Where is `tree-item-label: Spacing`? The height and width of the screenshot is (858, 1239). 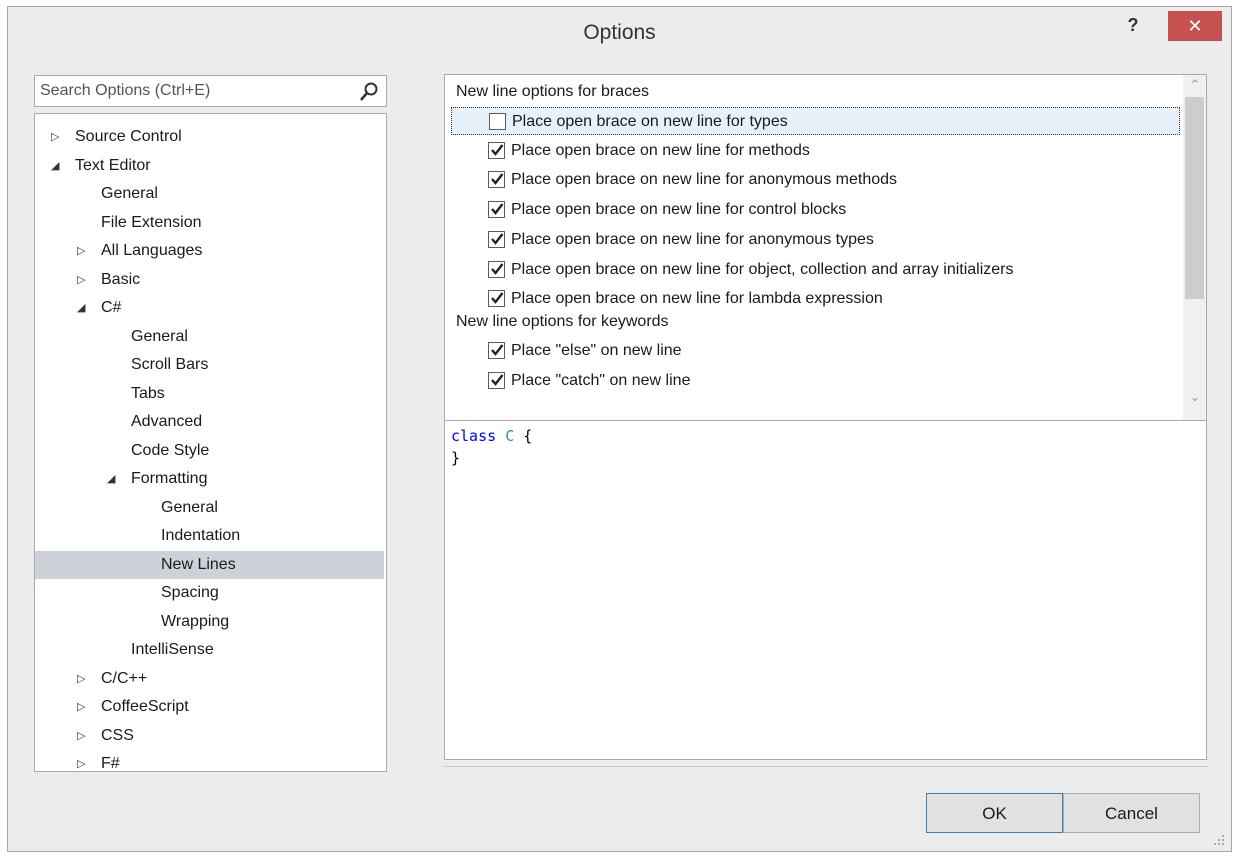
tree-item-label: Spacing is located at coordinates (190, 592).